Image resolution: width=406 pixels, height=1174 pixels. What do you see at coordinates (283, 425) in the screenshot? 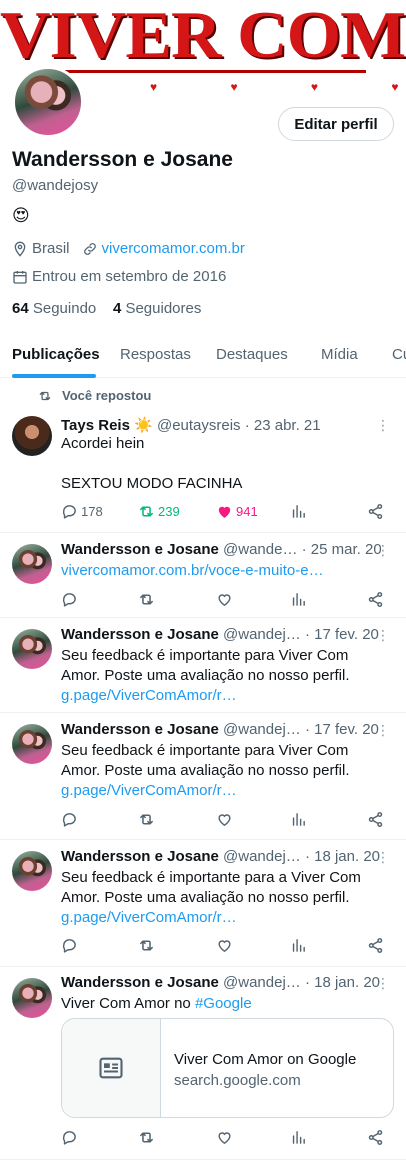
I see `tweet-date: · 23 abr. 21` at bounding box center [283, 425].